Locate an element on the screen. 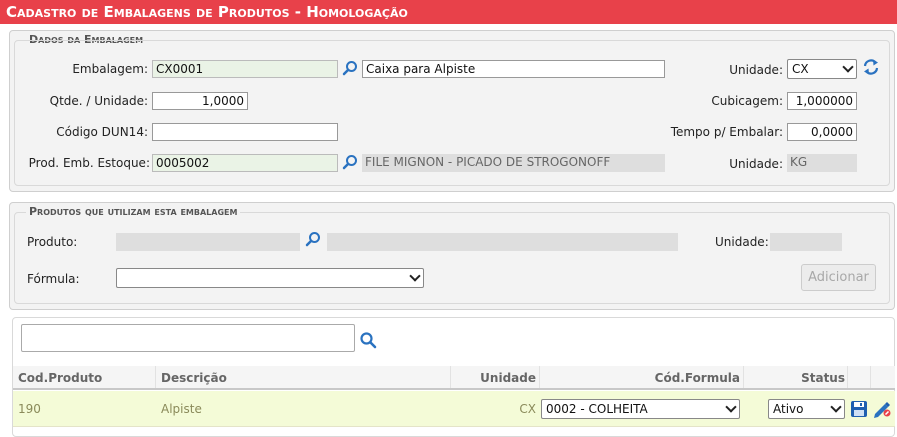 The image size is (897, 437). tempo-label: Tempo p/ Embalar: is located at coordinates (726, 132).